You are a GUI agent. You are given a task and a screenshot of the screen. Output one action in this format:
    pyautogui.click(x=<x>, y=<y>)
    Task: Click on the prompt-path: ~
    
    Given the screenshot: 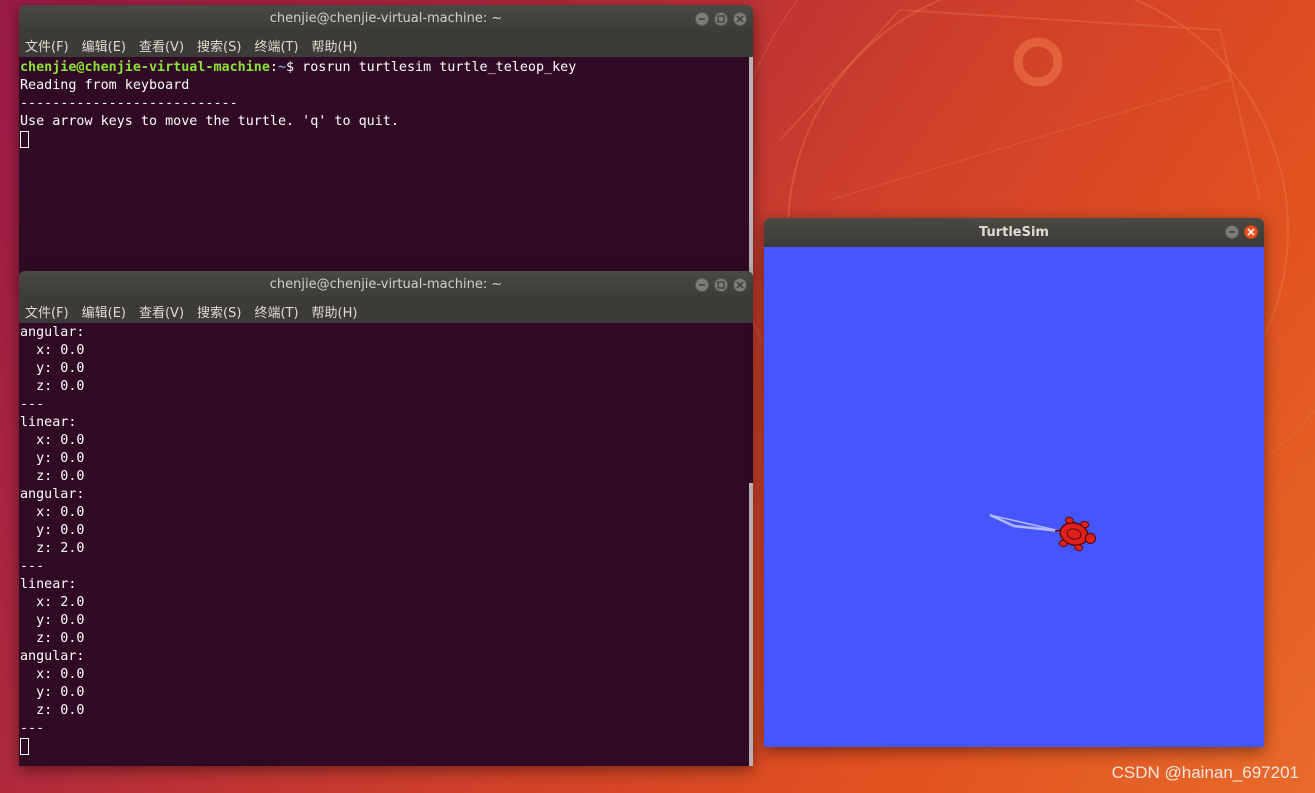 What is the action you would take?
    pyautogui.click(x=282, y=67)
    